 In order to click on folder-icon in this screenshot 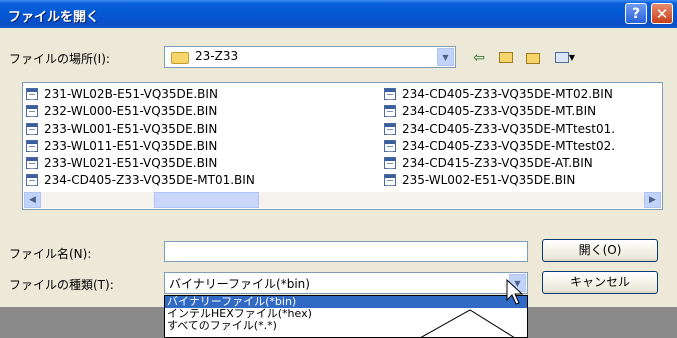, I will do `click(180, 58)`.